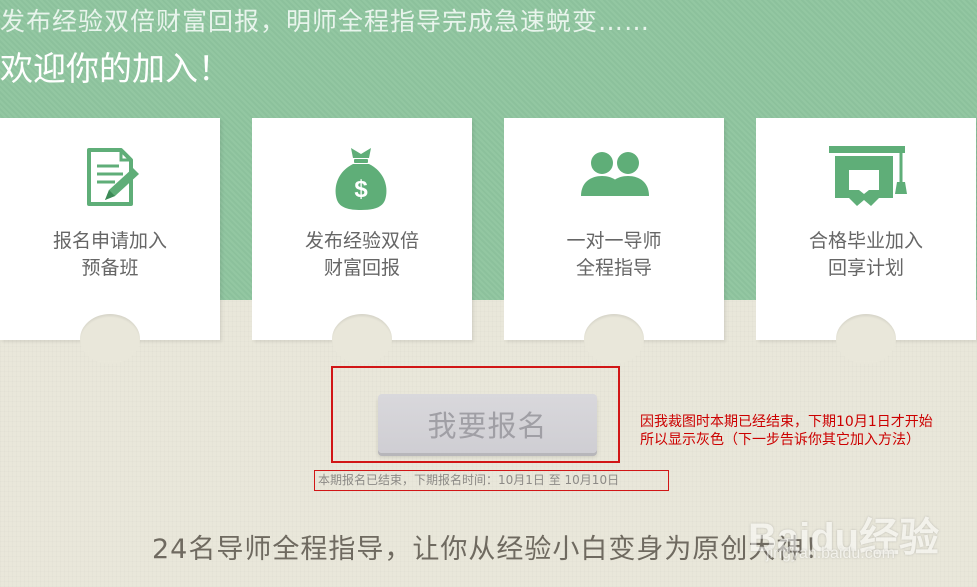  I want to click on signup-button: 我要报名, so click(487, 423).